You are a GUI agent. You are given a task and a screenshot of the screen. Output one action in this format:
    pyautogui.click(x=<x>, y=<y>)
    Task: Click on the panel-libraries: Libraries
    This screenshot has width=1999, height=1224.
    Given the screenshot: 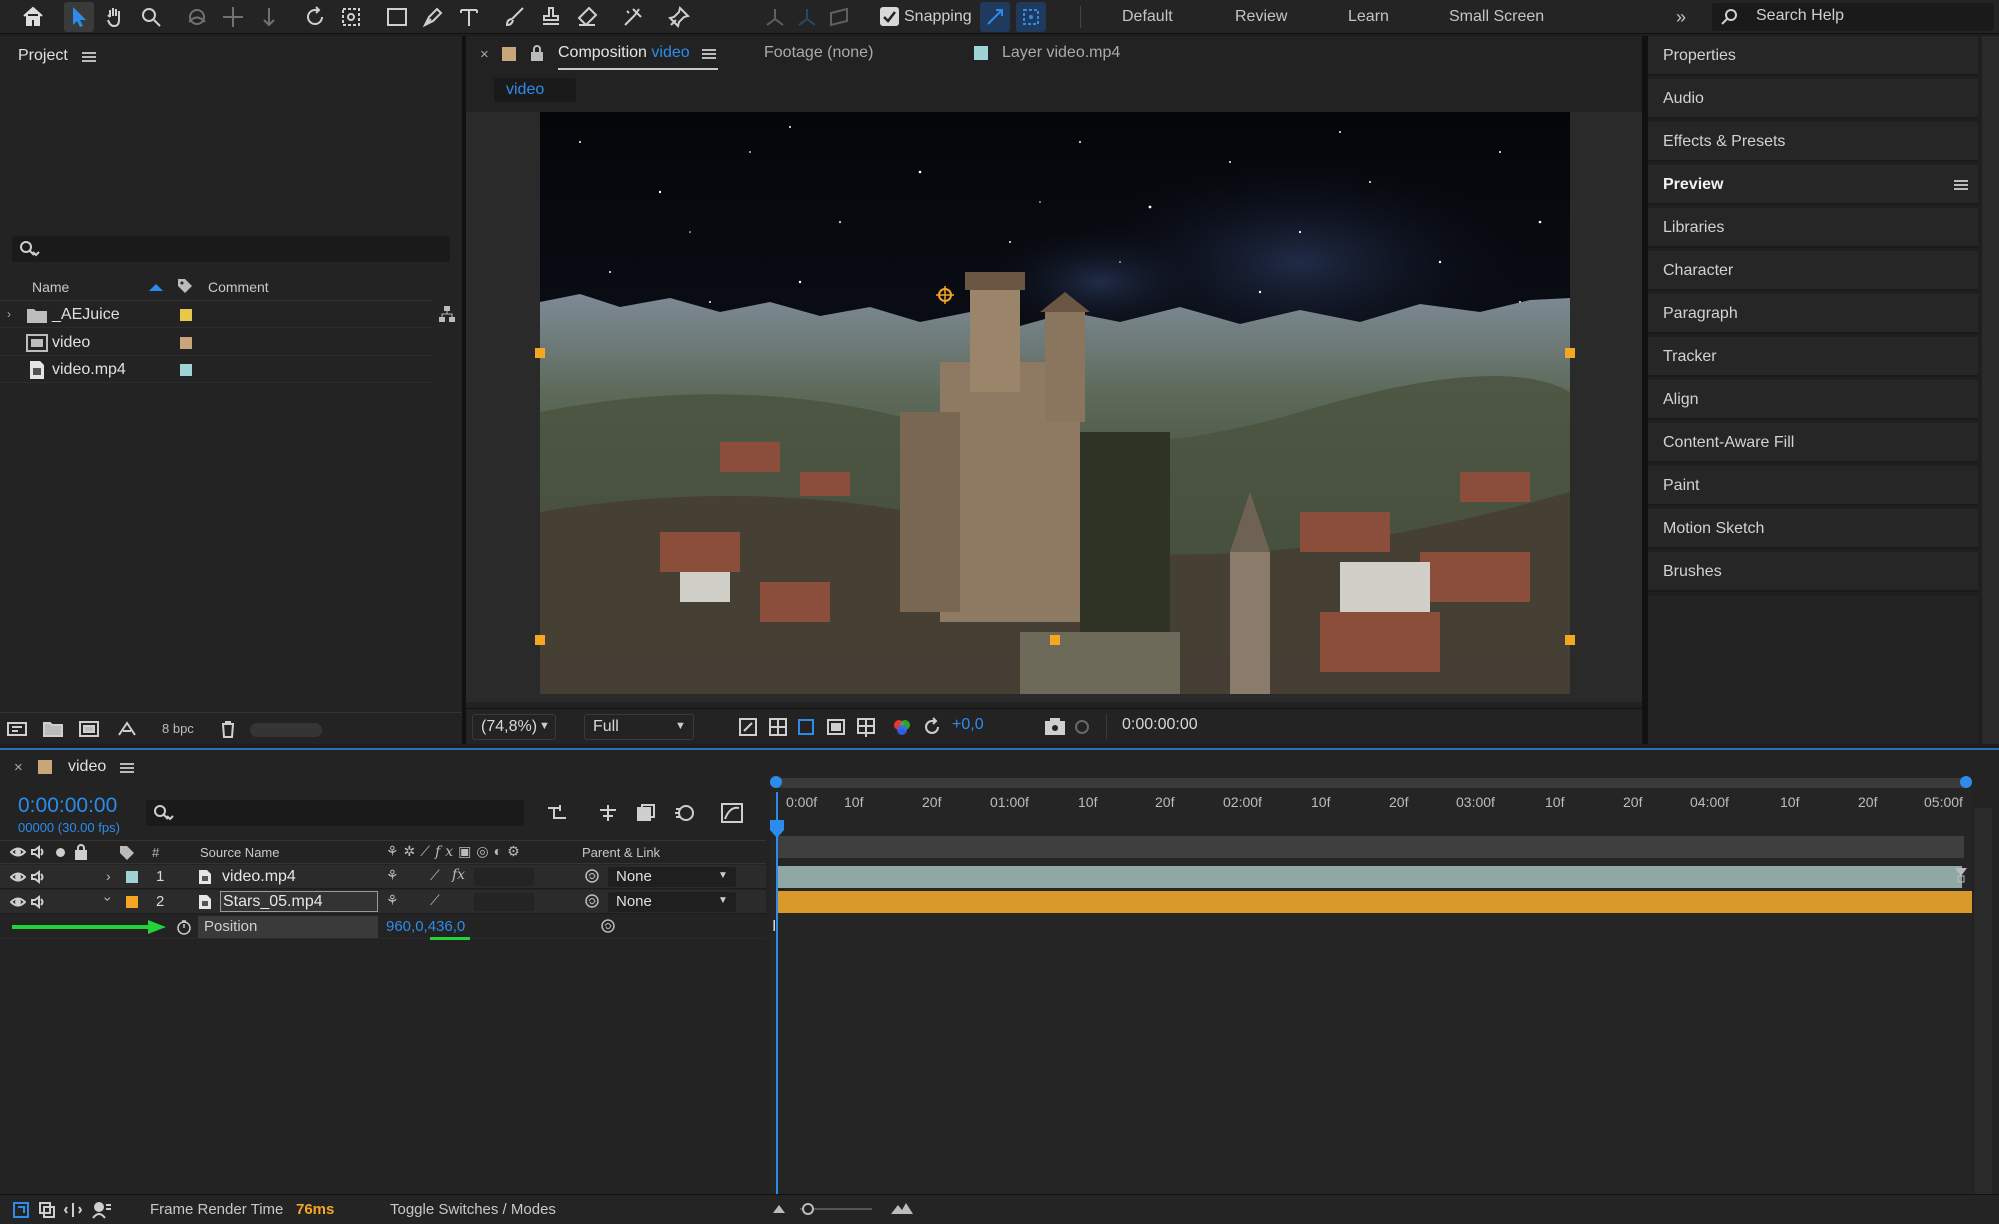 What is the action you would take?
    pyautogui.click(x=1813, y=228)
    